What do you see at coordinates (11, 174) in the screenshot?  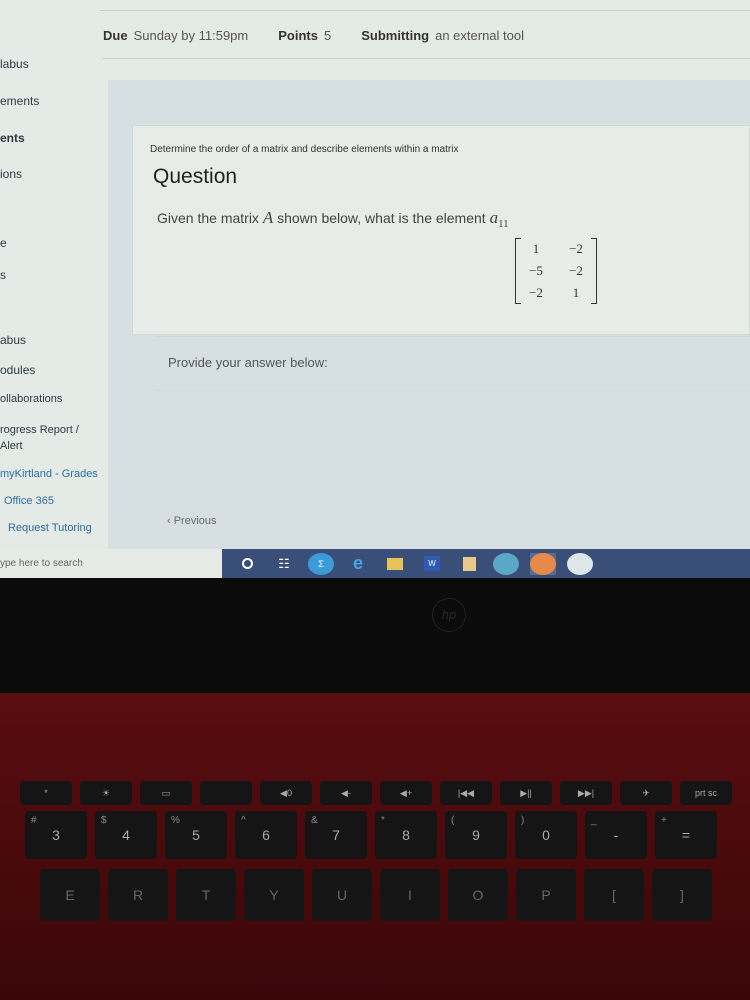 I see `sidebar-item-discussions: ions` at bounding box center [11, 174].